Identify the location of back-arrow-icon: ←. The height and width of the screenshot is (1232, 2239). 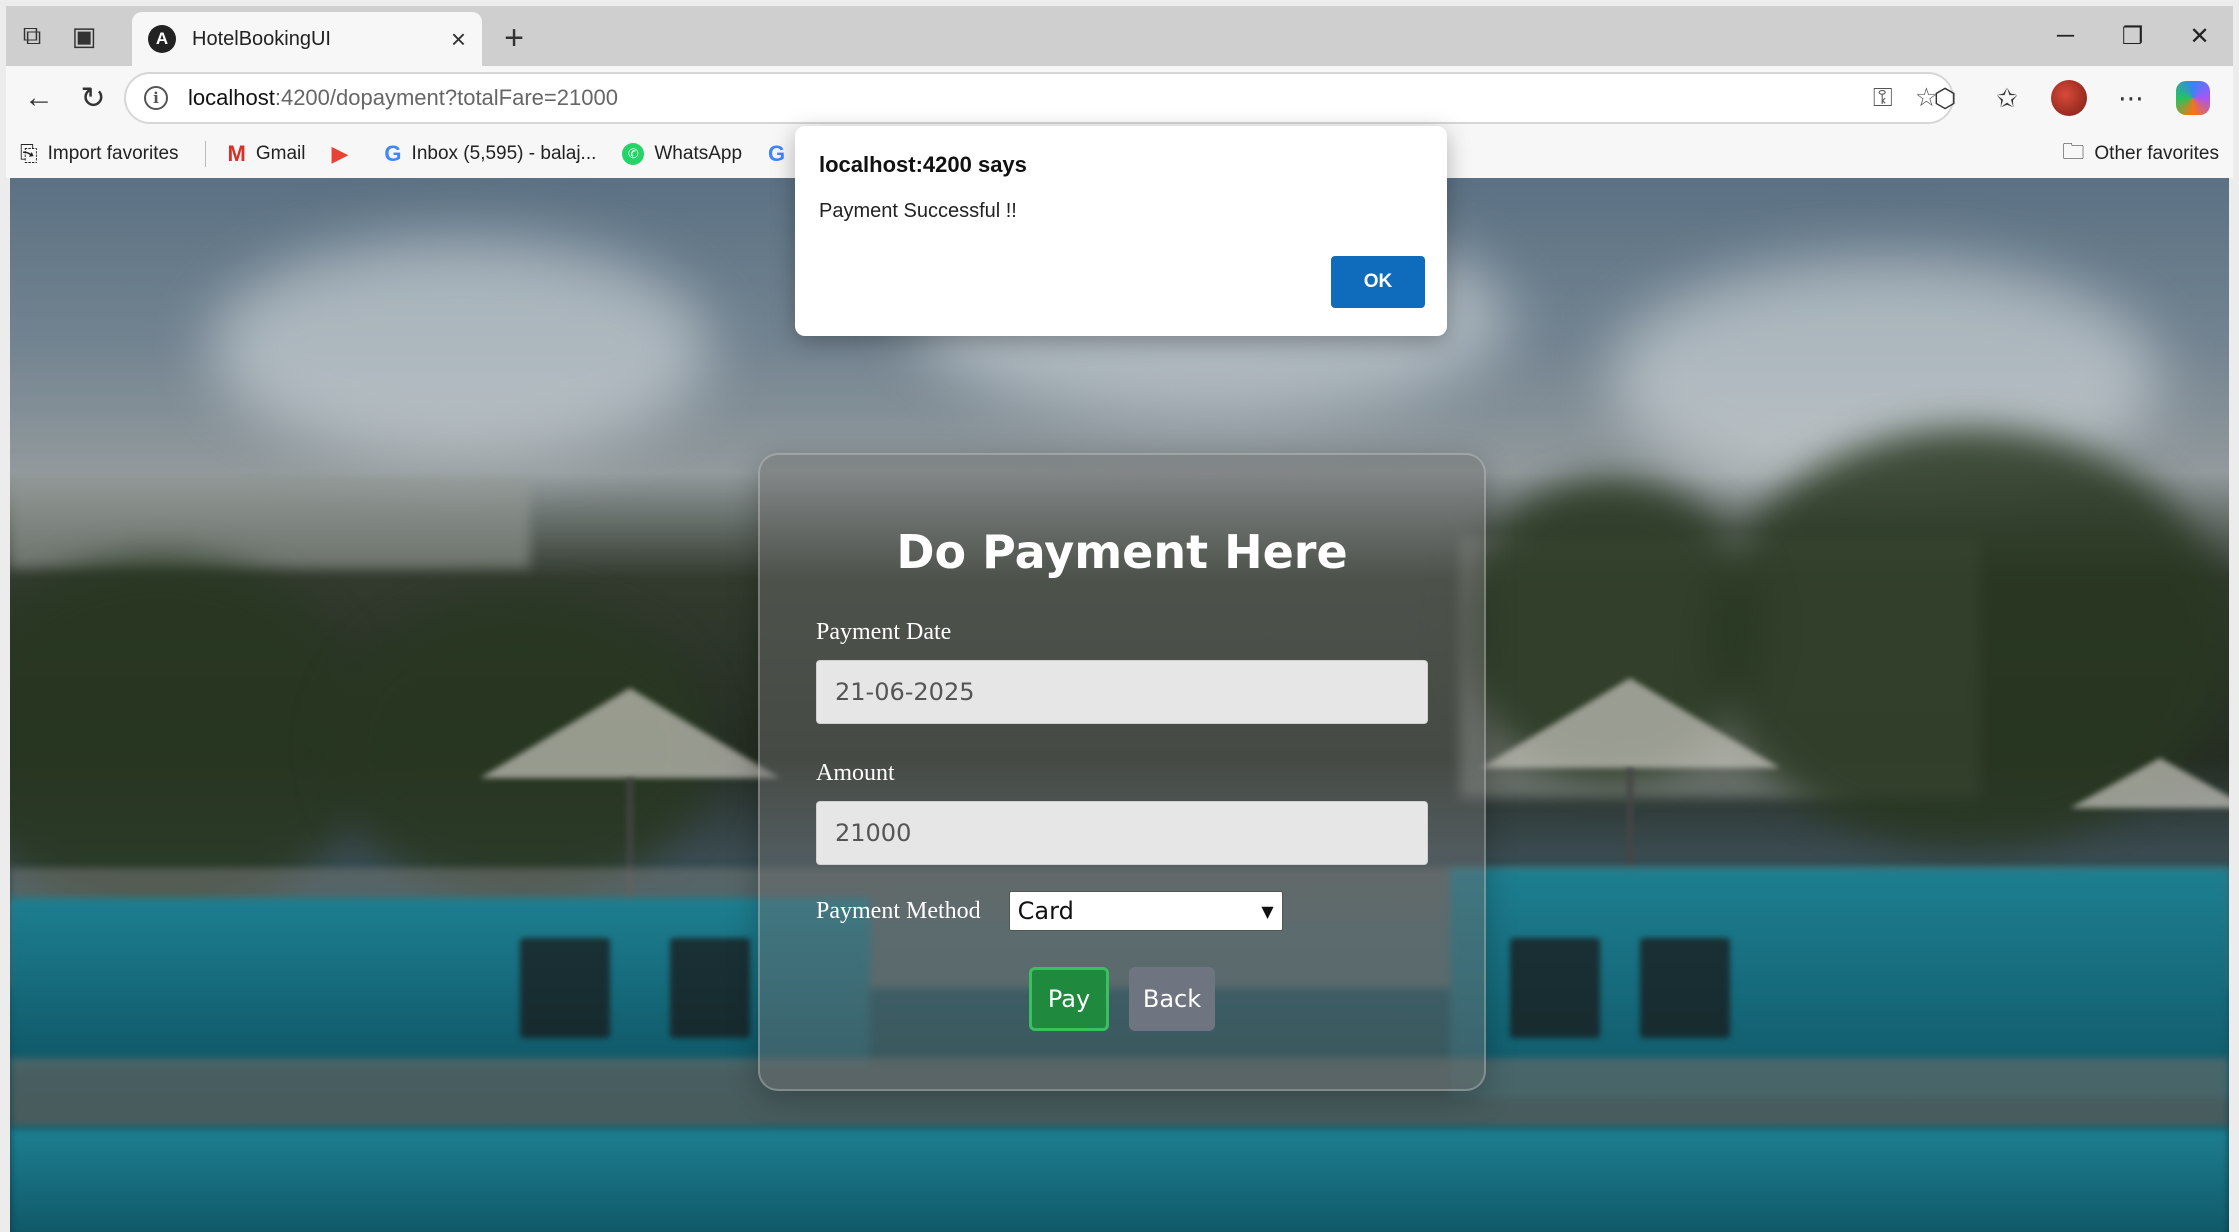
(39, 98).